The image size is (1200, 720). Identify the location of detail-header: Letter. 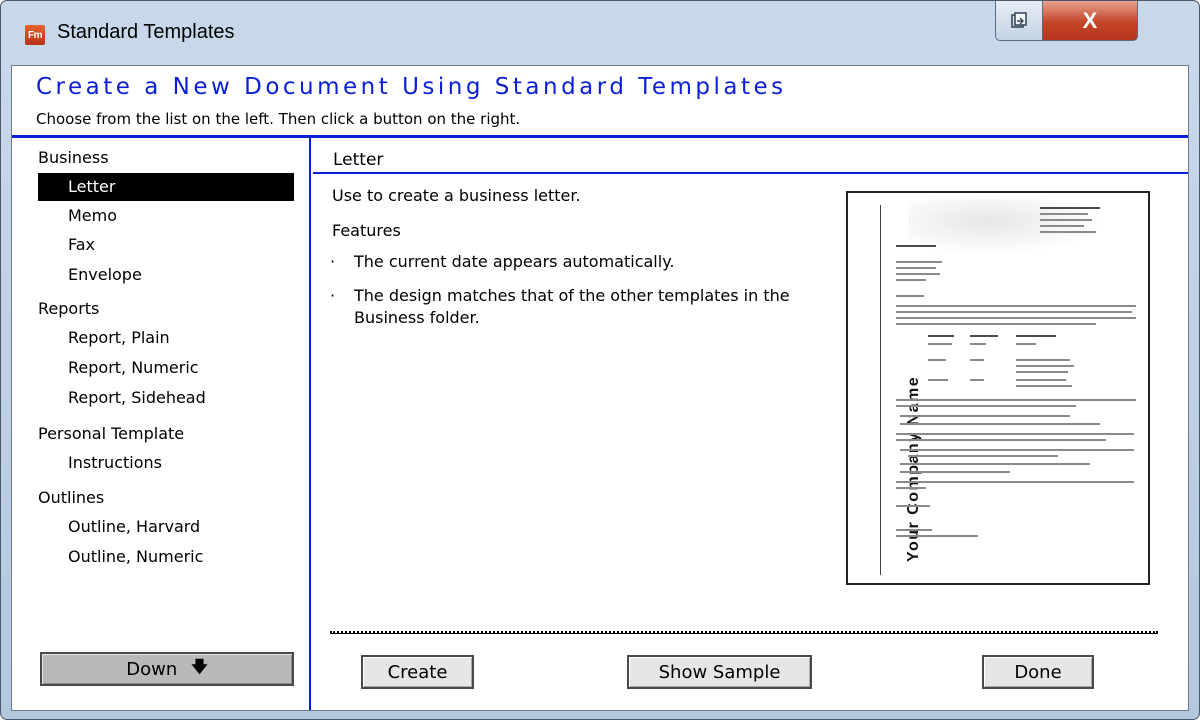
(750, 156).